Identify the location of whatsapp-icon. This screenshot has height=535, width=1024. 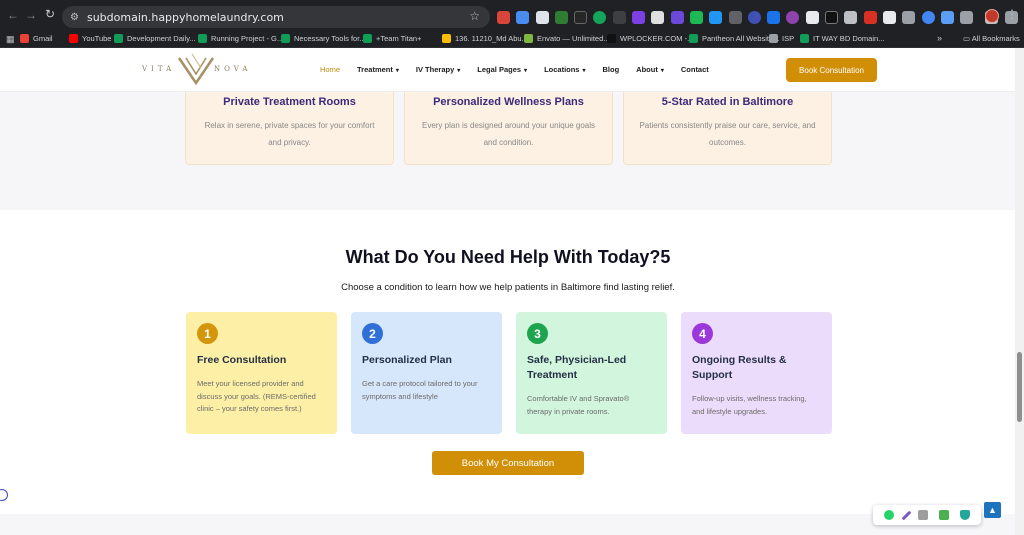
(889, 515).